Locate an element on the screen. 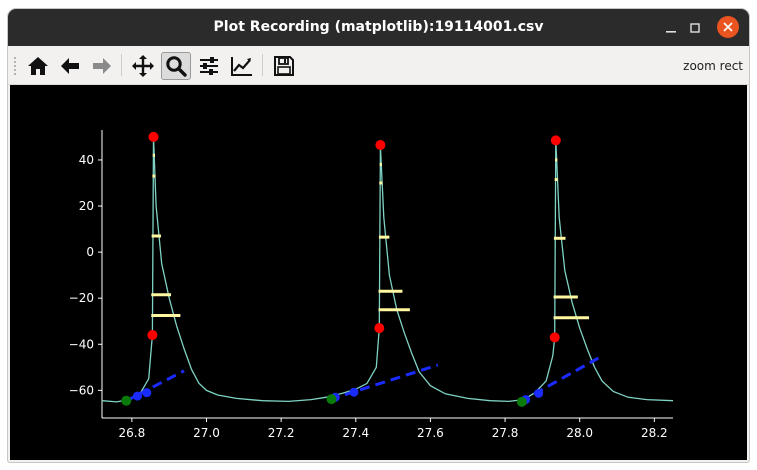  title-bar: Plot Recording (matplotlib):19114001.csv is located at coordinates (378, 27).